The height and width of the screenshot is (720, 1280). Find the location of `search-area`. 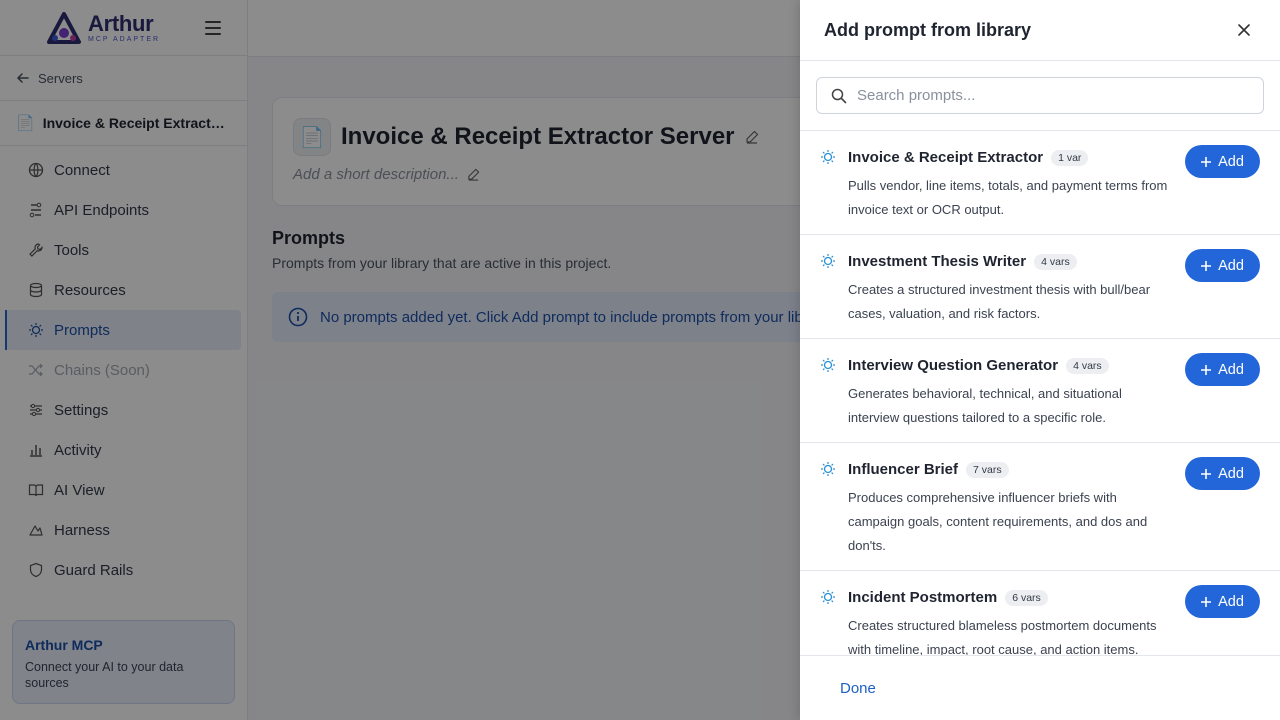

search-area is located at coordinates (1040, 96).